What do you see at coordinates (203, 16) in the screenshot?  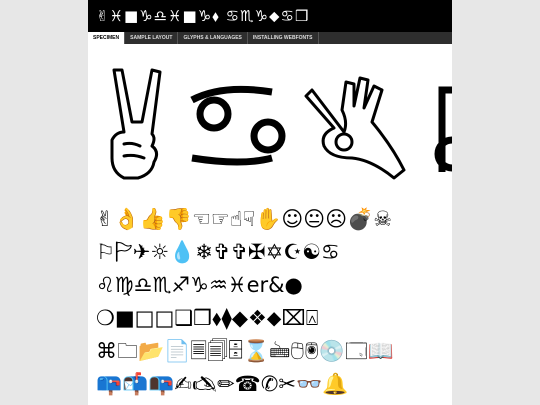 I see `font-name-title: ✌︎♓︎■︎♑︎♎︎♓︎■︎♑︎⬧︎ ♋︎♏︎♑︎⬥︎♋︎❒︎` at bounding box center [203, 16].